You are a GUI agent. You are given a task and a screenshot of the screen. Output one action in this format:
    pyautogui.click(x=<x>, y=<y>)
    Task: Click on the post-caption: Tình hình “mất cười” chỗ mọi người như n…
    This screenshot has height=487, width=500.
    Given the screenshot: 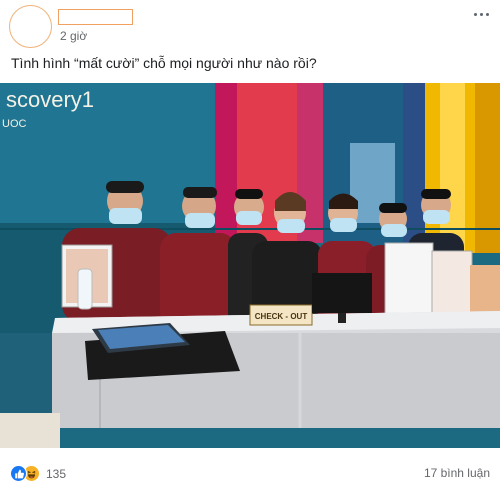 What is the action you would take?
    pyautogui.click(x=164, y=63)
    